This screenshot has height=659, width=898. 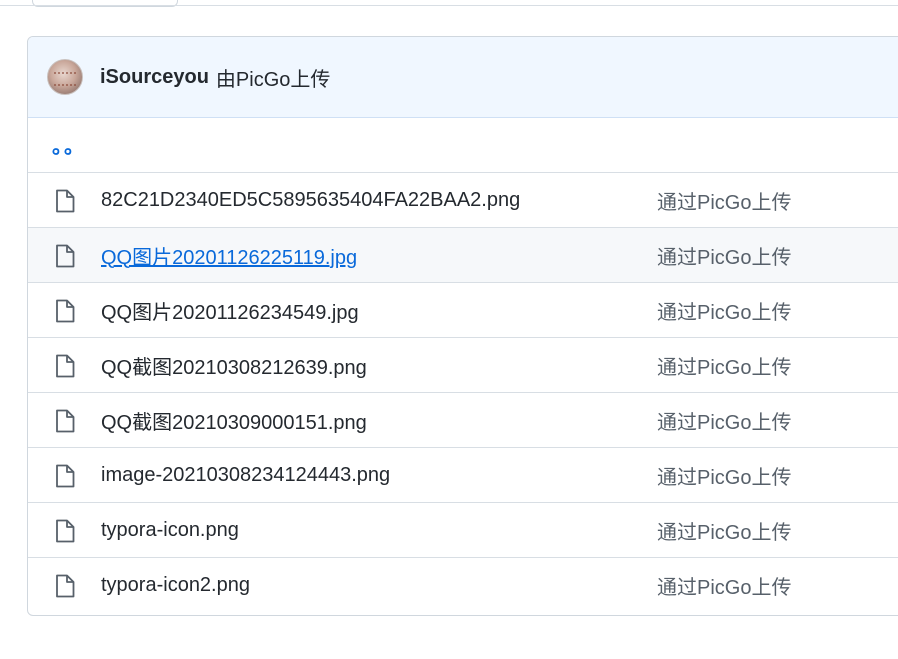 What do you see at coordinates (449, 5) in the screenshot?
I see `top-divider` at bounding box center [449, 5].